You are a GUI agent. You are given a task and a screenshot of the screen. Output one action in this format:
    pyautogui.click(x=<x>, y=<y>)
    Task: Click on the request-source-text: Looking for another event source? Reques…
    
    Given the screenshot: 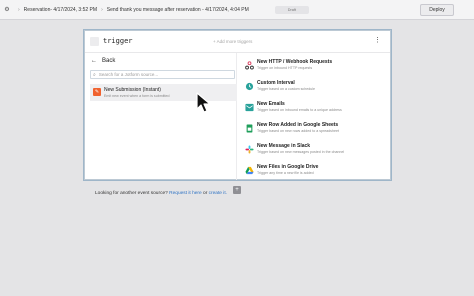 What is the action you would take?
    pyautogui.click(x=161, y=193)
    